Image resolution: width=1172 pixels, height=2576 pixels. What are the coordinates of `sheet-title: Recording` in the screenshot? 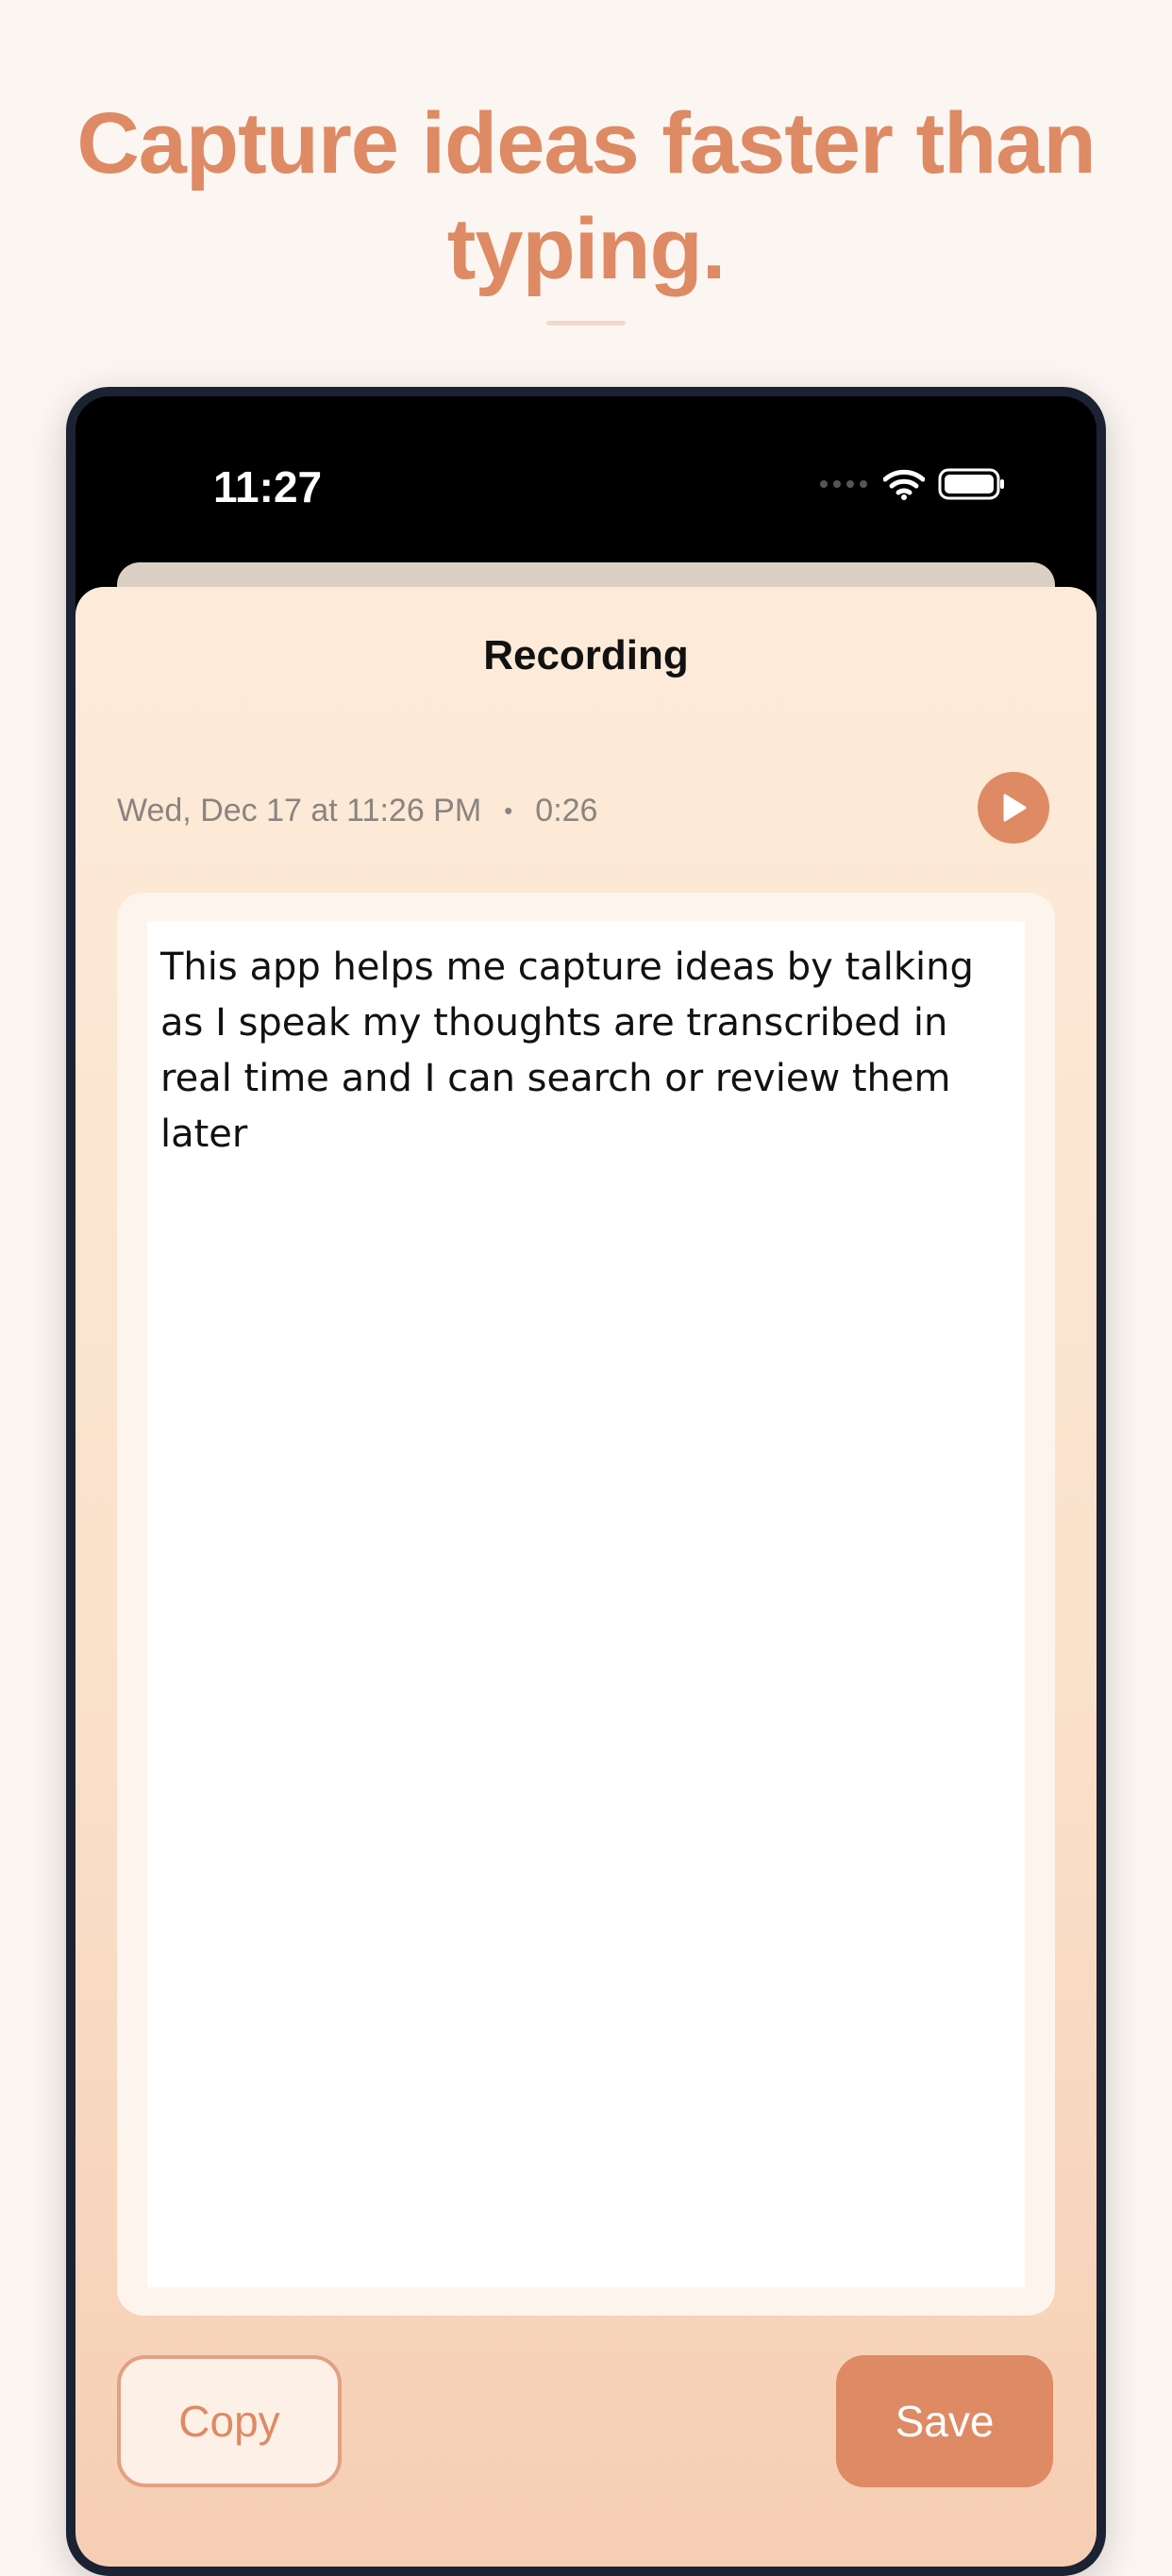 It's located at (586, 655).